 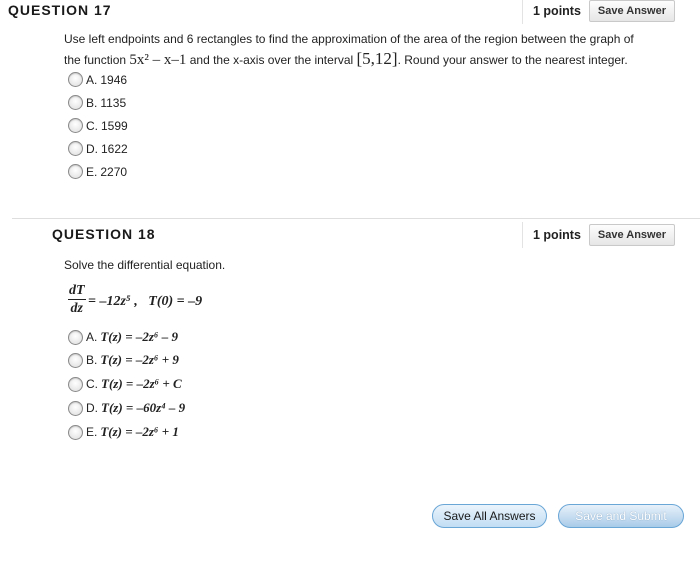 I want to click on choice-b: B. 1135, so click(x=97, y=102).